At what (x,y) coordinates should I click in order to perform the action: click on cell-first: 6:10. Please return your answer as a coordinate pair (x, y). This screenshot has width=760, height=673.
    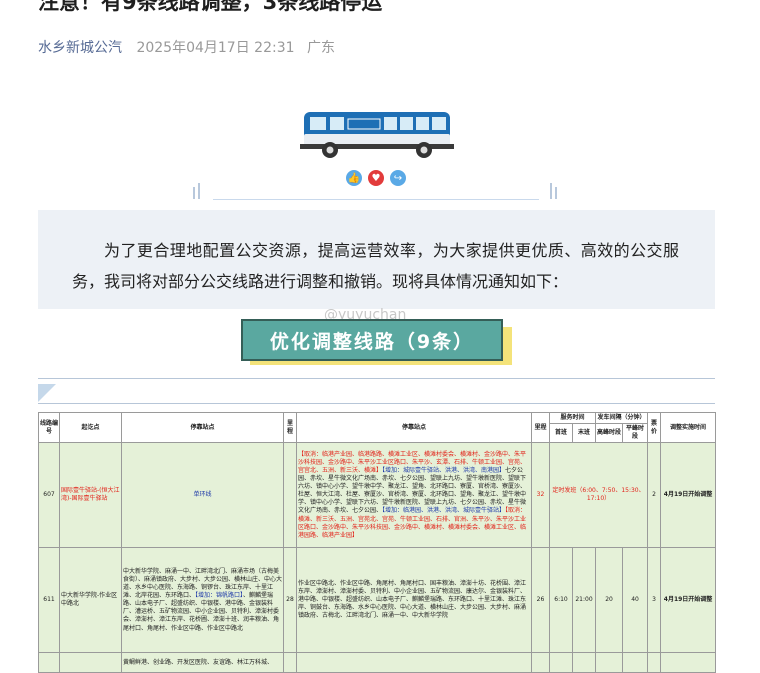
    Looking at the image, I should click on (561, 600).